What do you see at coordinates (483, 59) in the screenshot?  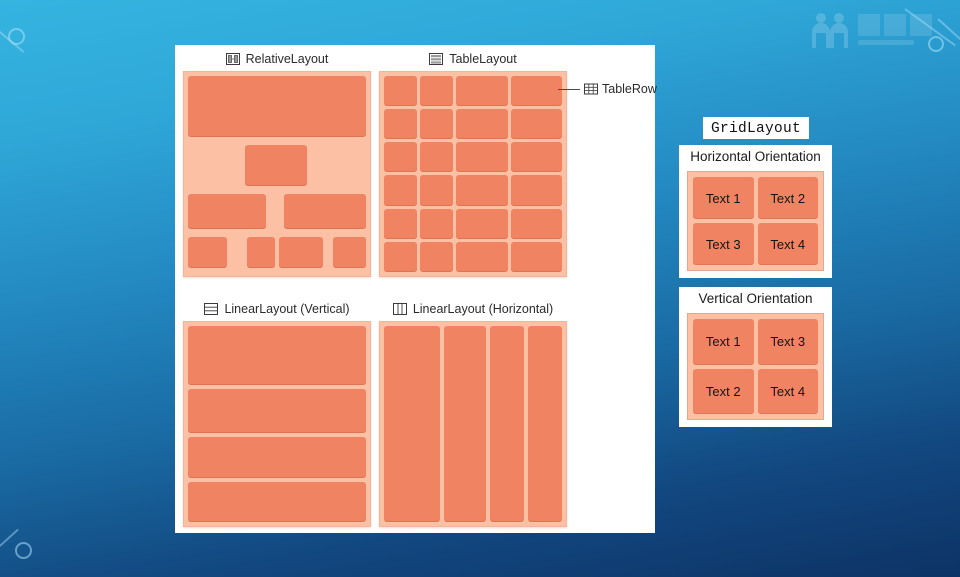 I see `table-layout-label: TableLayout` at bounding box center [483, 59].